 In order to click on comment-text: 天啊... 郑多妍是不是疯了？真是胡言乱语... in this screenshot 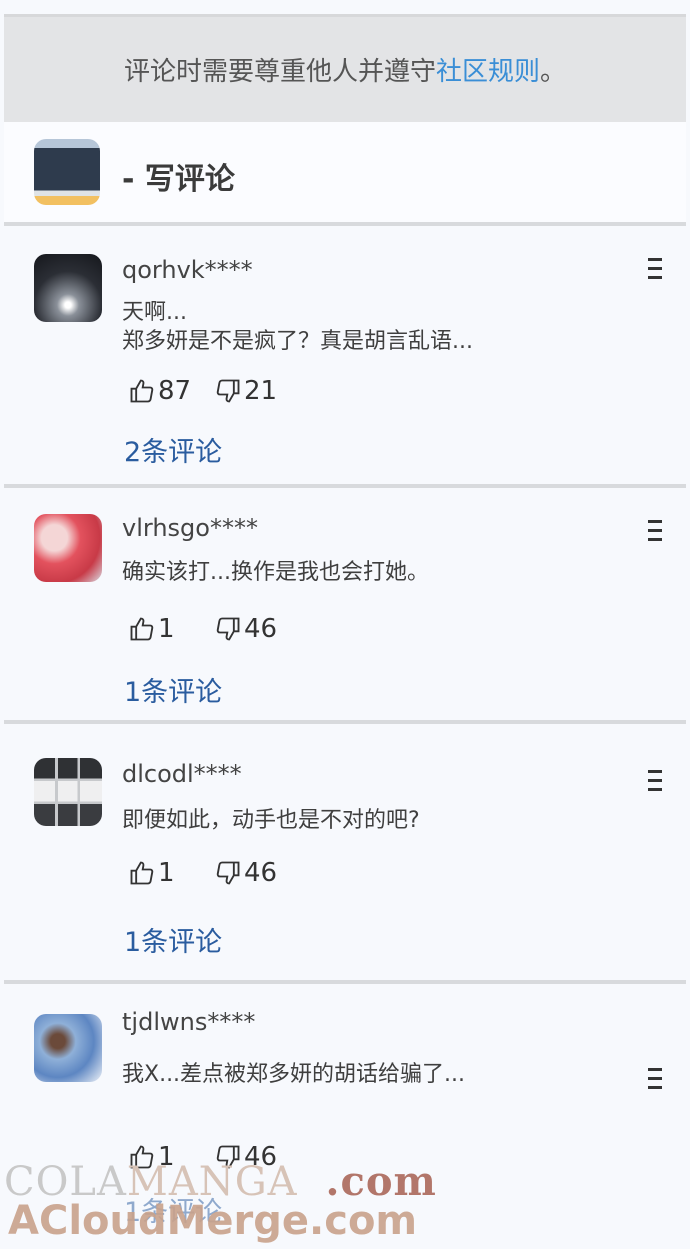, I will do `click(297, 327)`.